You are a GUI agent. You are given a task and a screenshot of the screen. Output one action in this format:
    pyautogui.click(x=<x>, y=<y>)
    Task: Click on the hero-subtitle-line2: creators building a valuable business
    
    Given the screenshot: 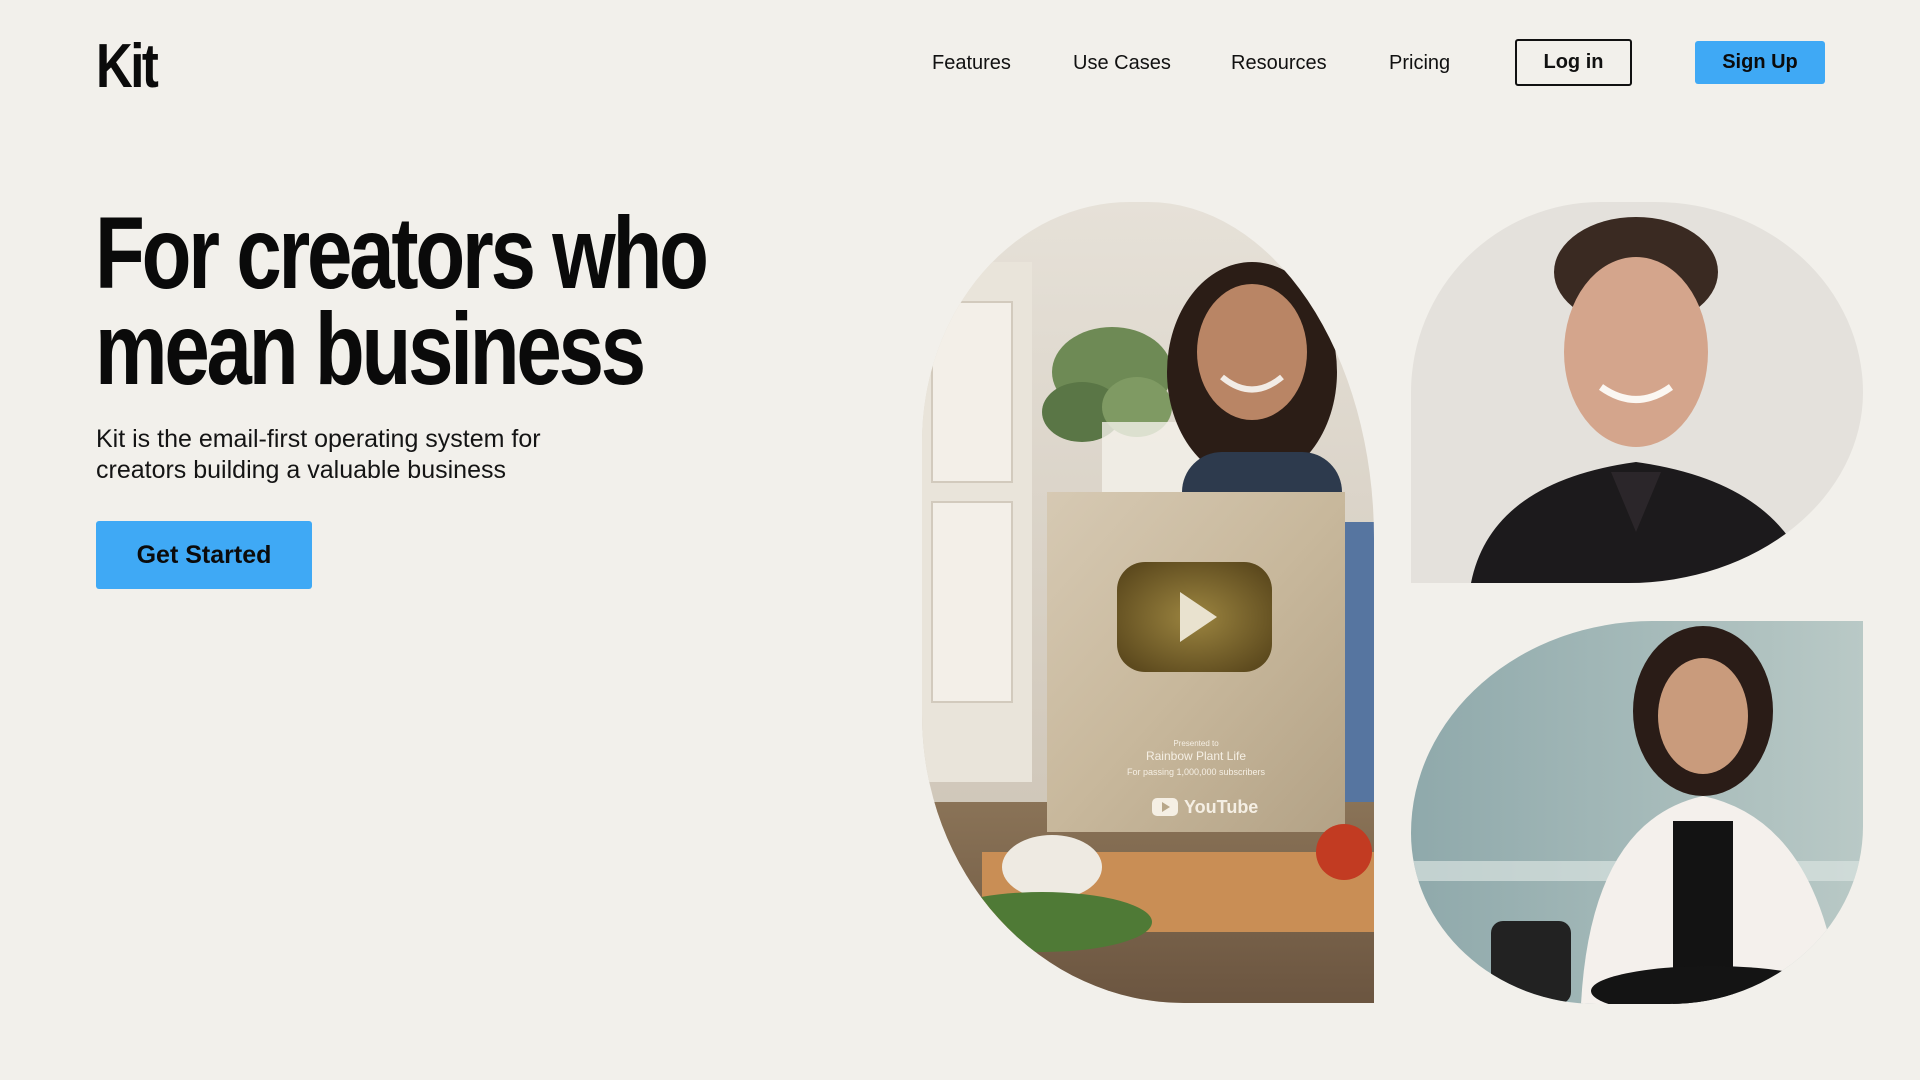 What is the action you would take?
    pyautogui.click(x=301, y=470)
    